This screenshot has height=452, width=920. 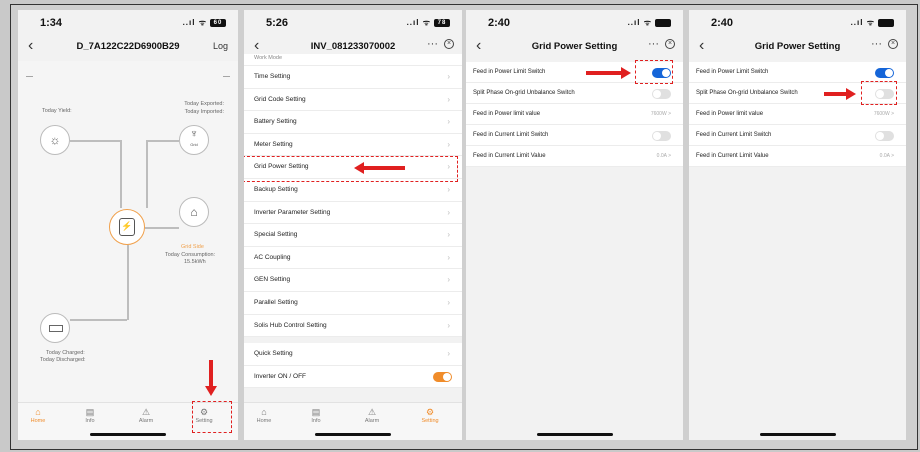 What do you see at coordinates (353, 213) in the screenshot?
I see `list-item: Inverter Parameter Setting ›` at bounding box center [353, 213].